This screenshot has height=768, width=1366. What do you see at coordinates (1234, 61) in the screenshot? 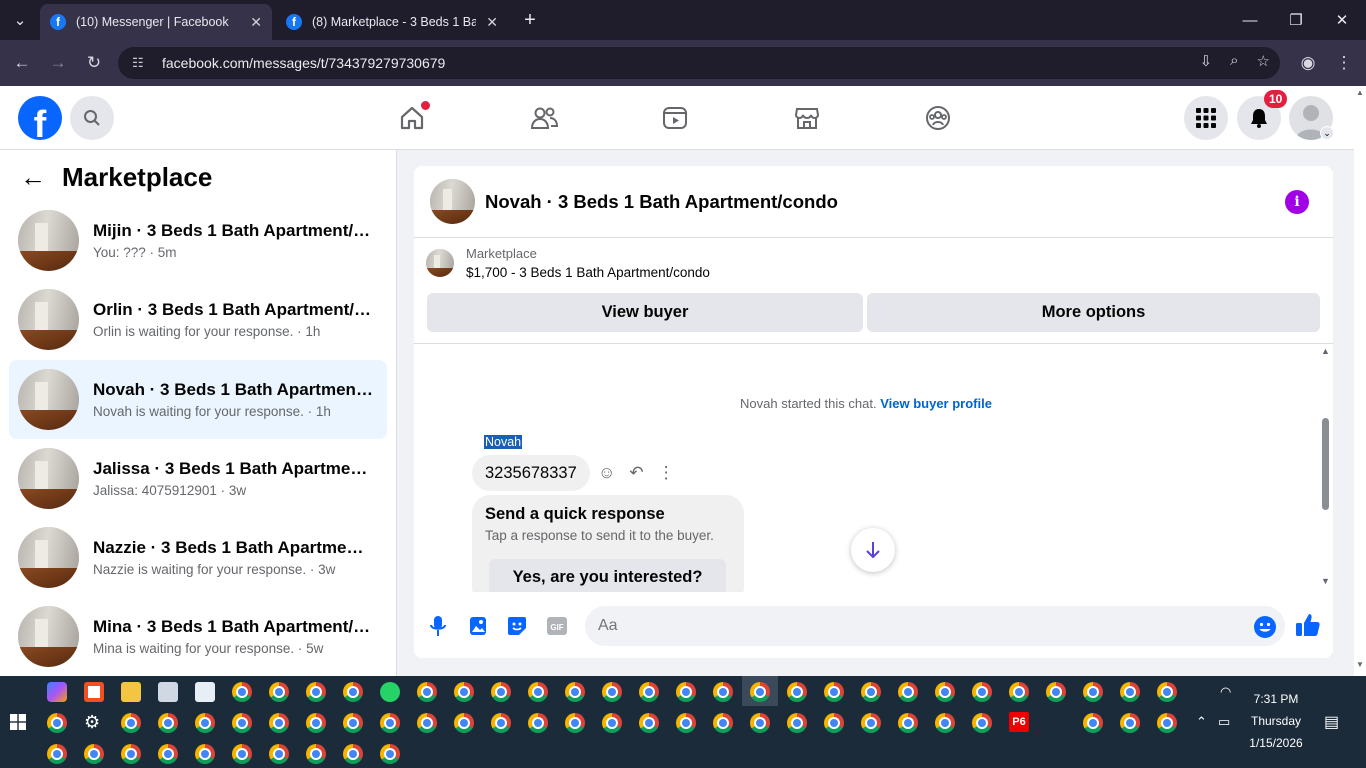
I see `zoom-icon: ⌕` at bounding box center [1234, 61].